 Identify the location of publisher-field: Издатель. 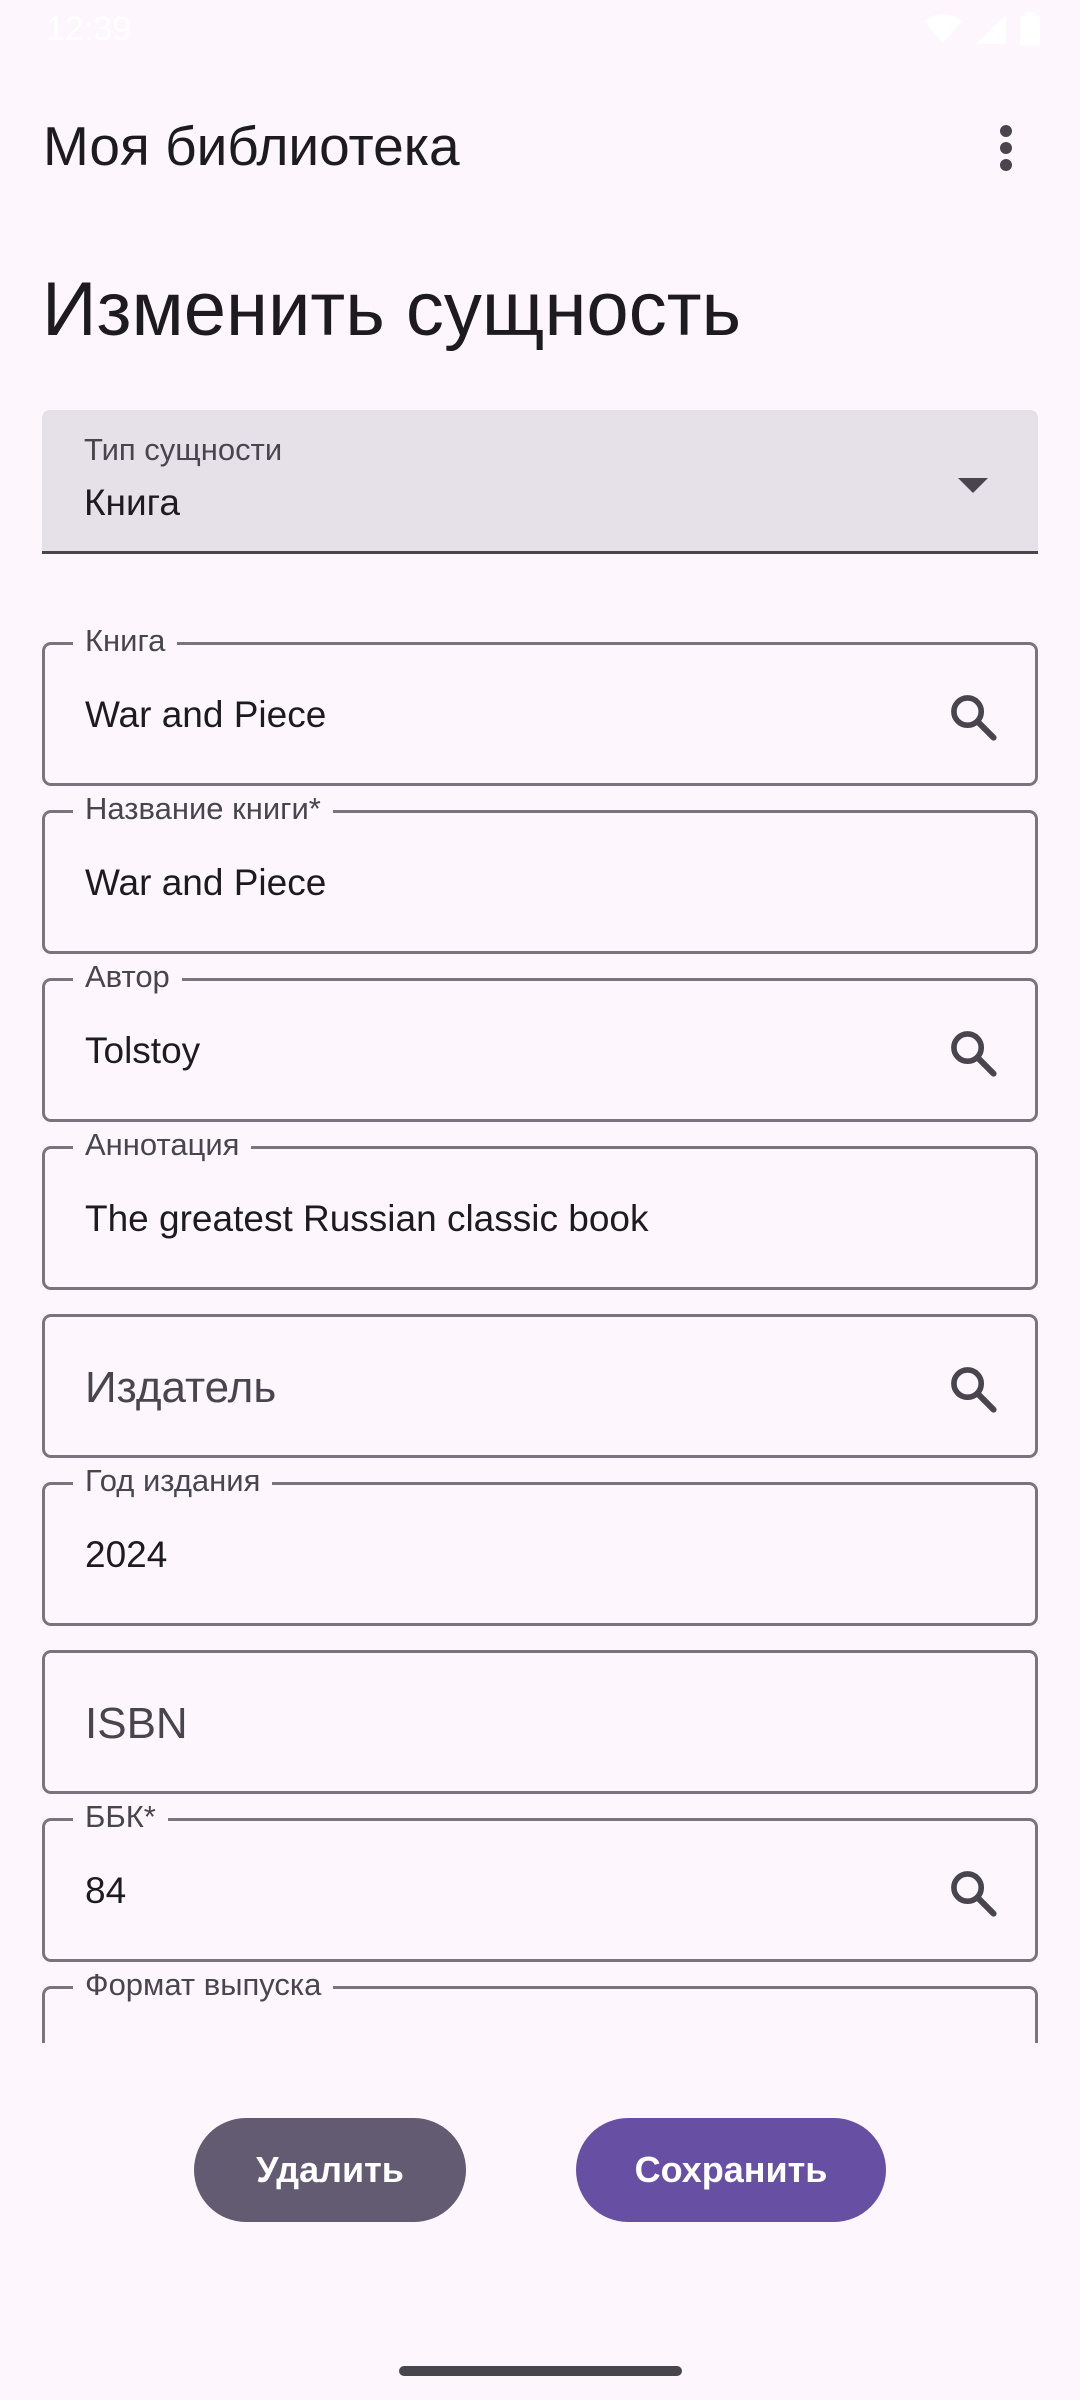
(540, 1386).